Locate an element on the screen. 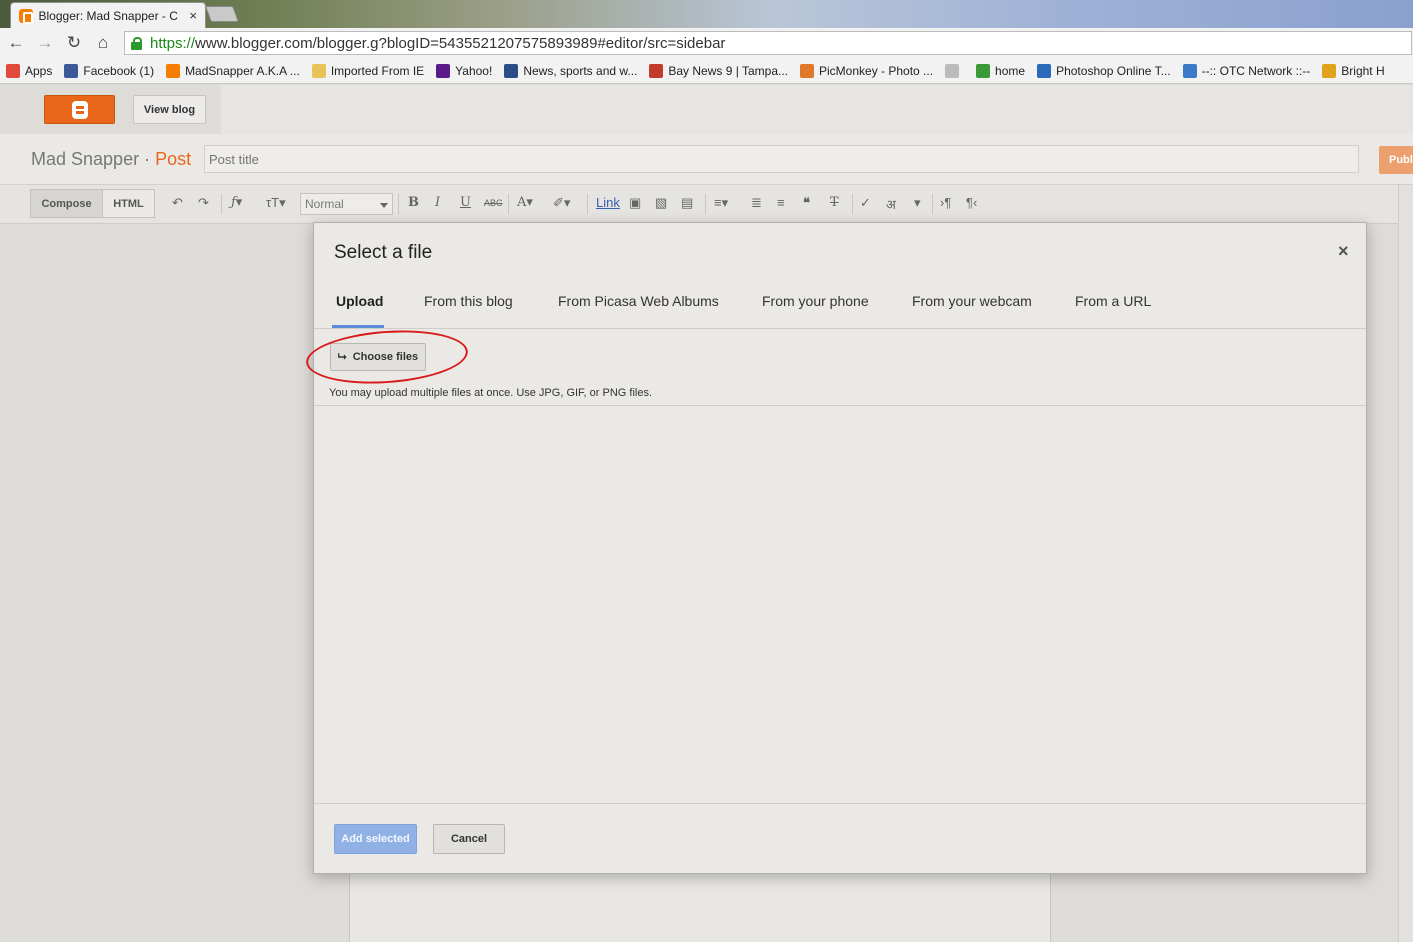  tab-from-url: From a URL is located at coordinates (1113, 301).